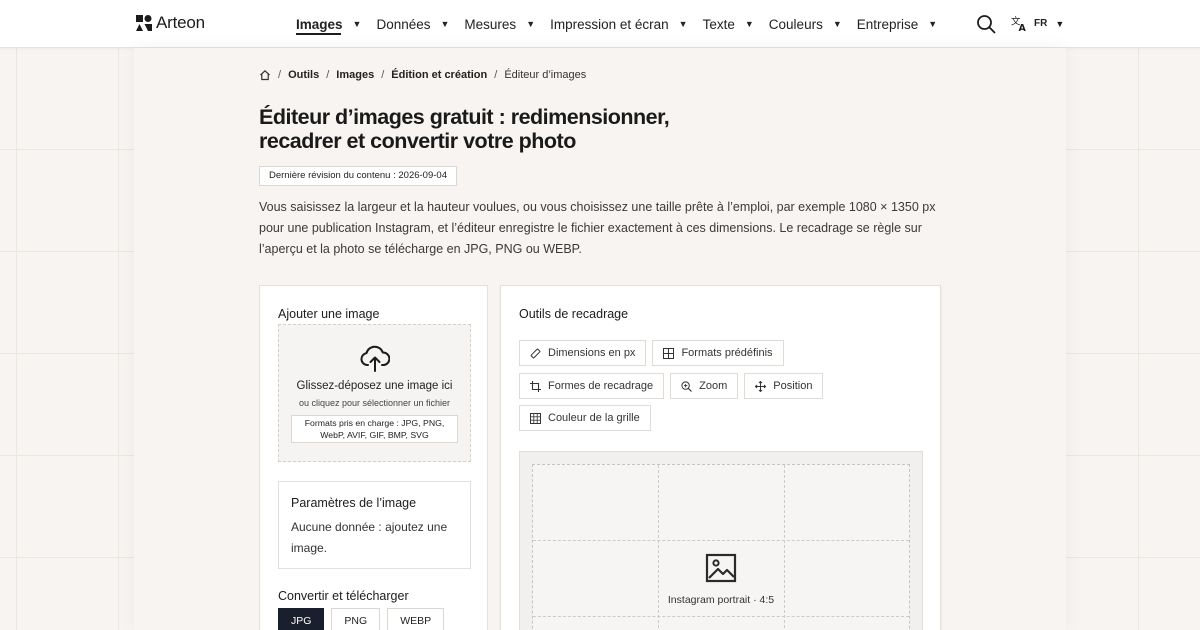 This screenshot has width=1200, height=630. Describe the element at coordinates (403, 24) in the screenshot. I see `nav-label: Données` at that location.